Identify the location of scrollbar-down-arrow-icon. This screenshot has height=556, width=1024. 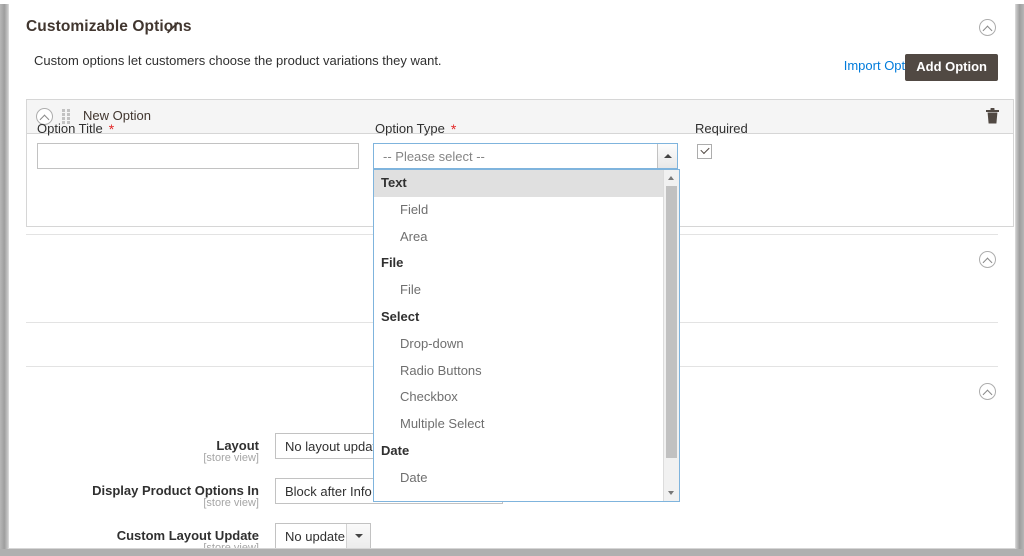
(671, 493).